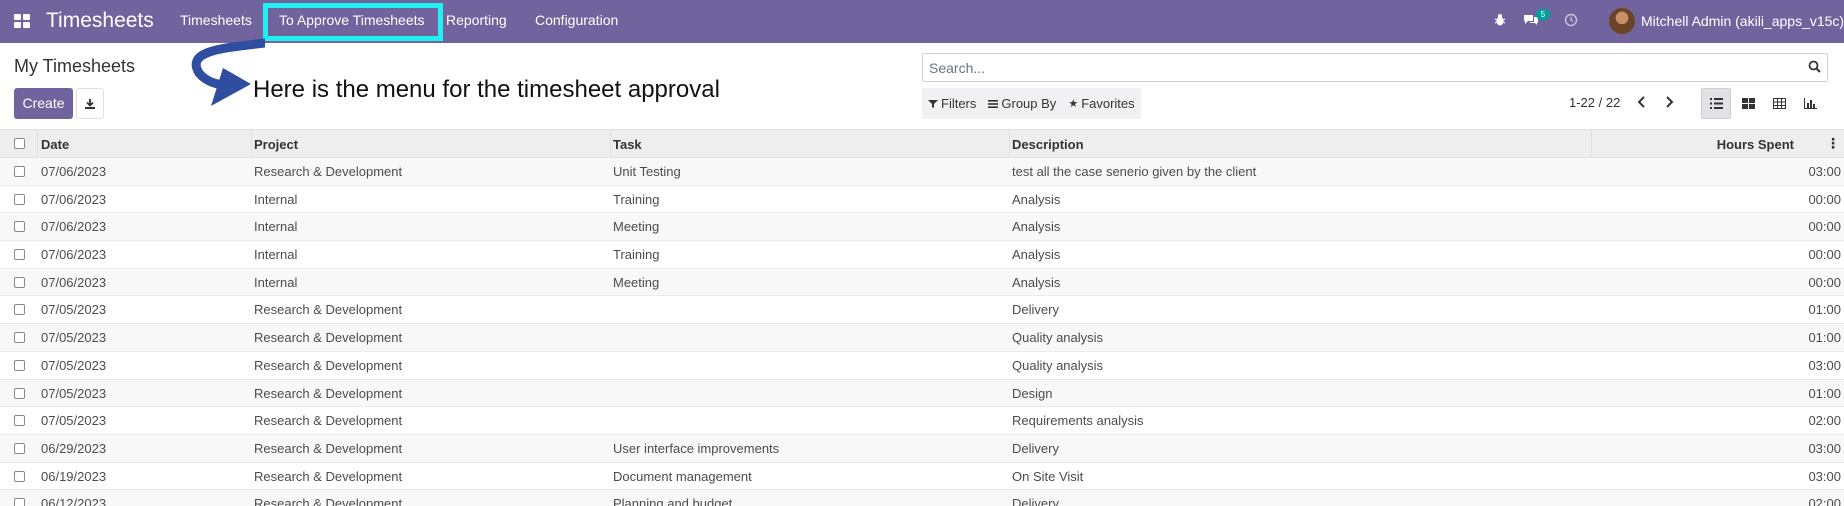 This screenshot has width=1844, height=506. Describe the element at coordinates (576, 20) in the screenshot. I see `menu-configuration: Configuration` at that location.